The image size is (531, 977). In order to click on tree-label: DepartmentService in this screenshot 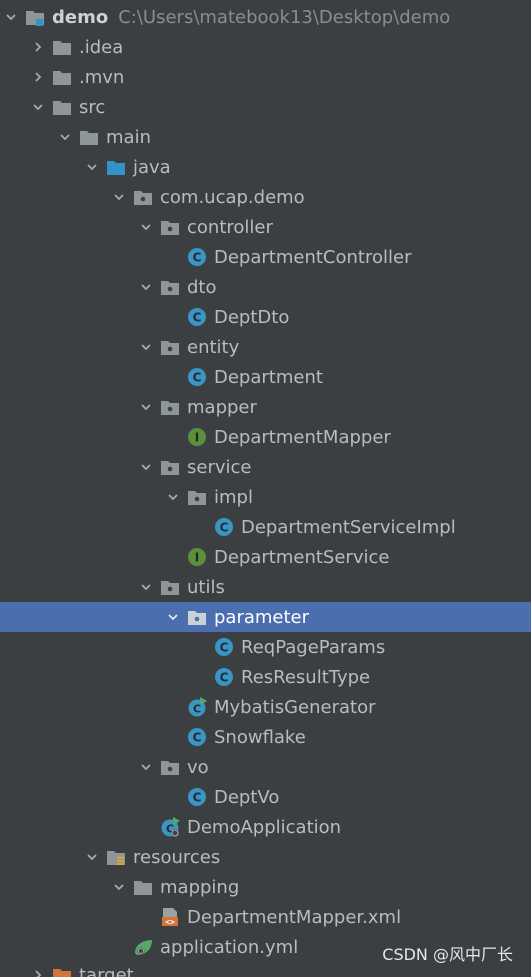, I will do `click(302, 557)`.